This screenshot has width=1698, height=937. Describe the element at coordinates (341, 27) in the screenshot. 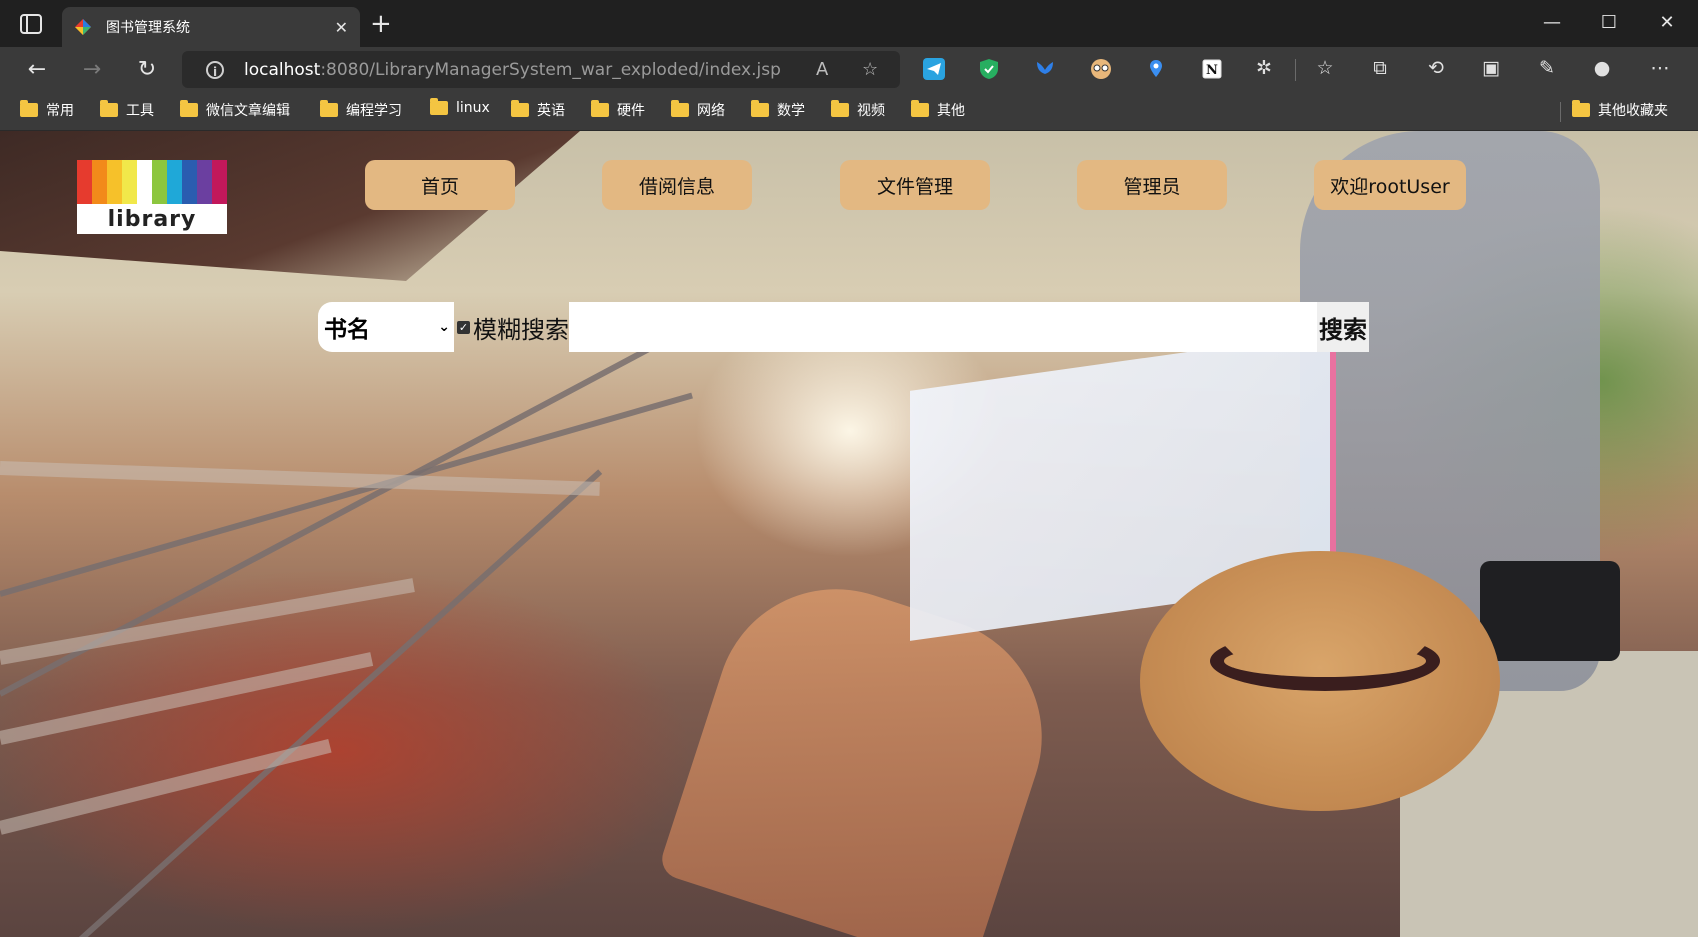

I see `tab-close-icon: ✕` at that location.